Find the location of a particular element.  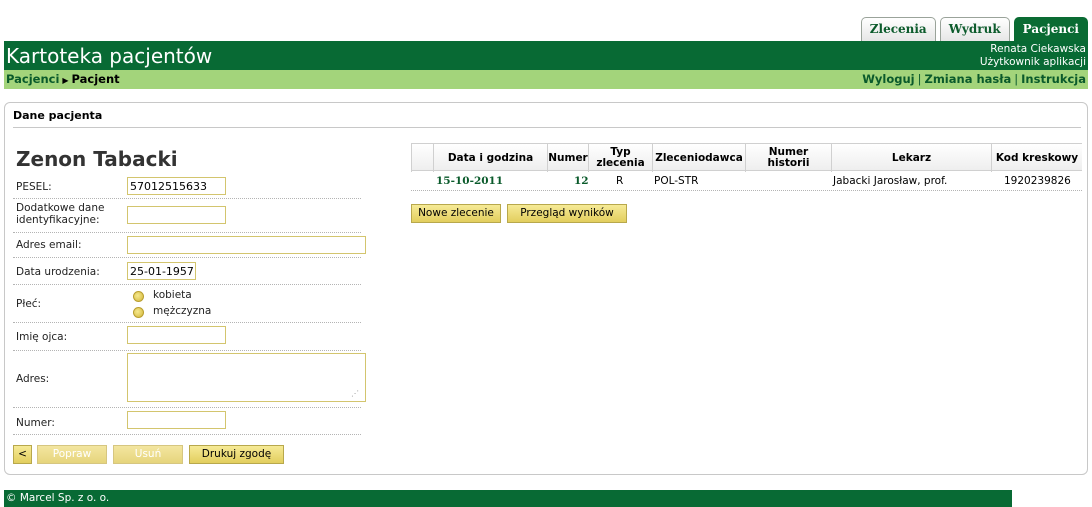

radio-mezczyzna-label: mężczyzna is located at coordinates (182, 311).